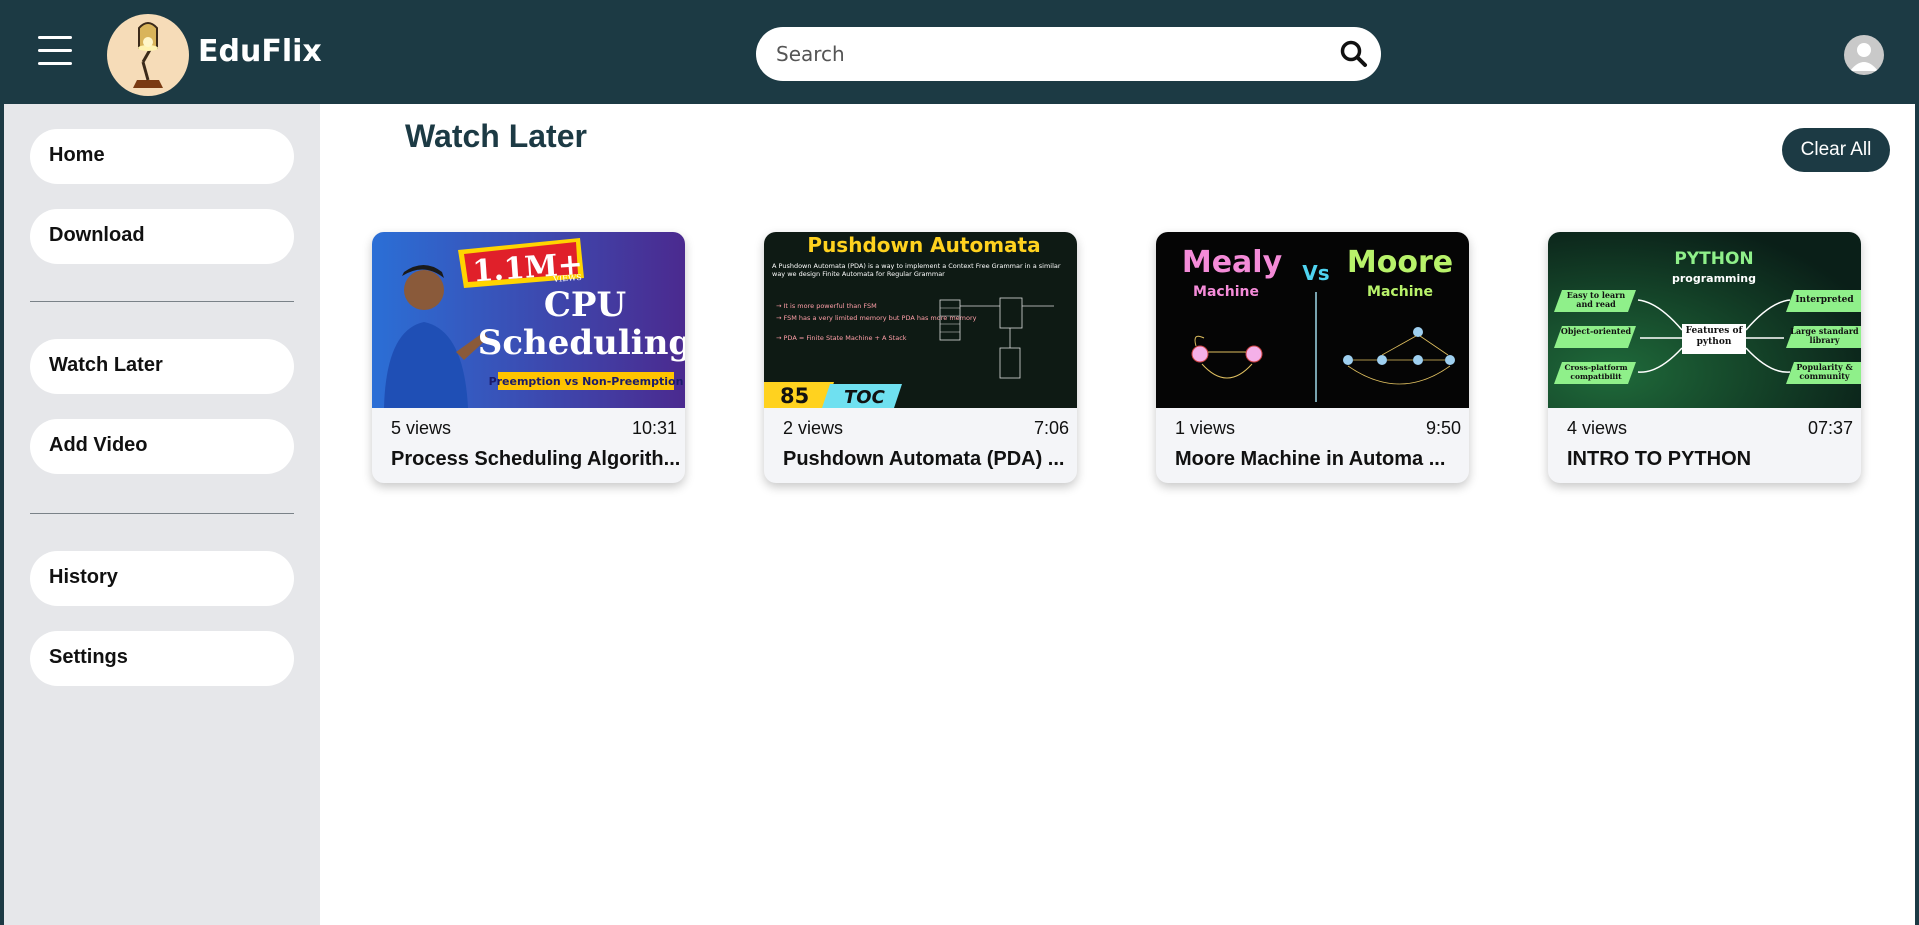  Describe the element at coordinates (162, 446) in the screenshot. I see `sidebar-item-add-video: Add Video` at that location.